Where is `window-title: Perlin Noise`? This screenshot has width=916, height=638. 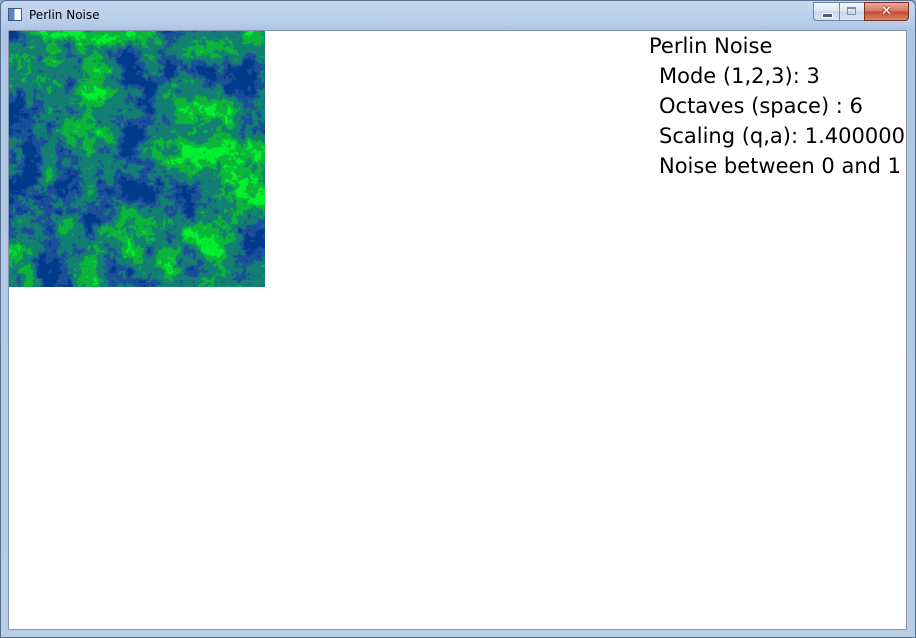
window-title: Perlin Noise is located at coordinates (64, 15).